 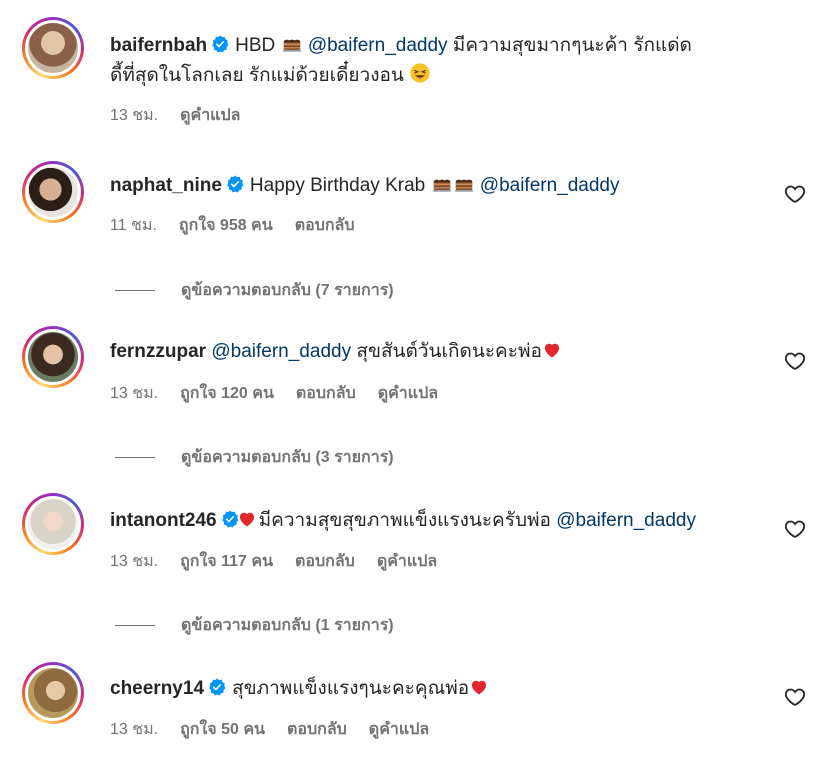 I want to click on view-replies-button: ดูข้อความตอบกลับ (3 รายการ), so click(x=254, y=457).